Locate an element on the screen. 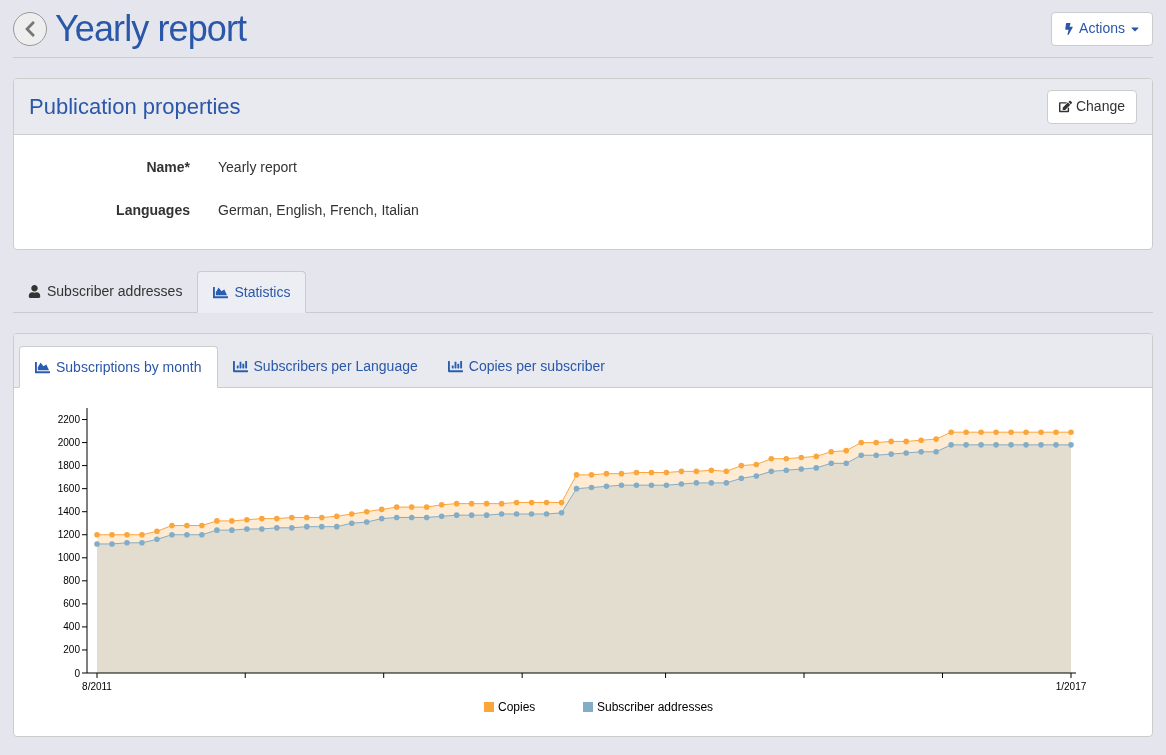  person-icon is located at coordinates (34, 291).